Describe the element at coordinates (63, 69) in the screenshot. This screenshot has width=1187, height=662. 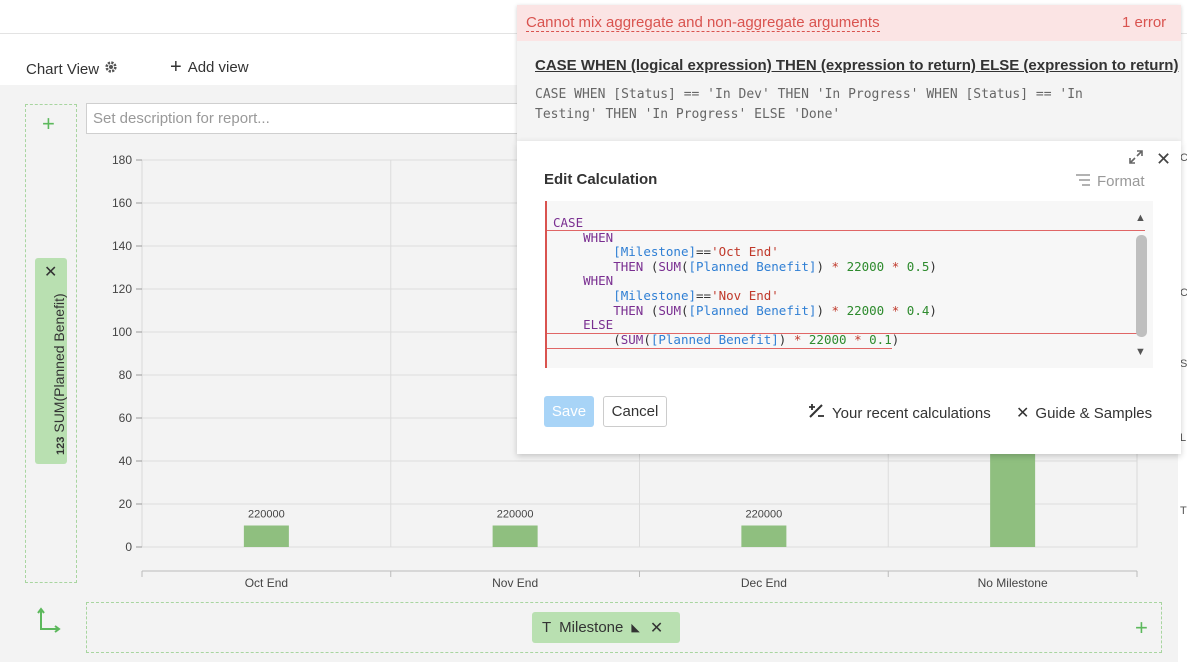
I see `chart-view-label: Chart View` at that location.